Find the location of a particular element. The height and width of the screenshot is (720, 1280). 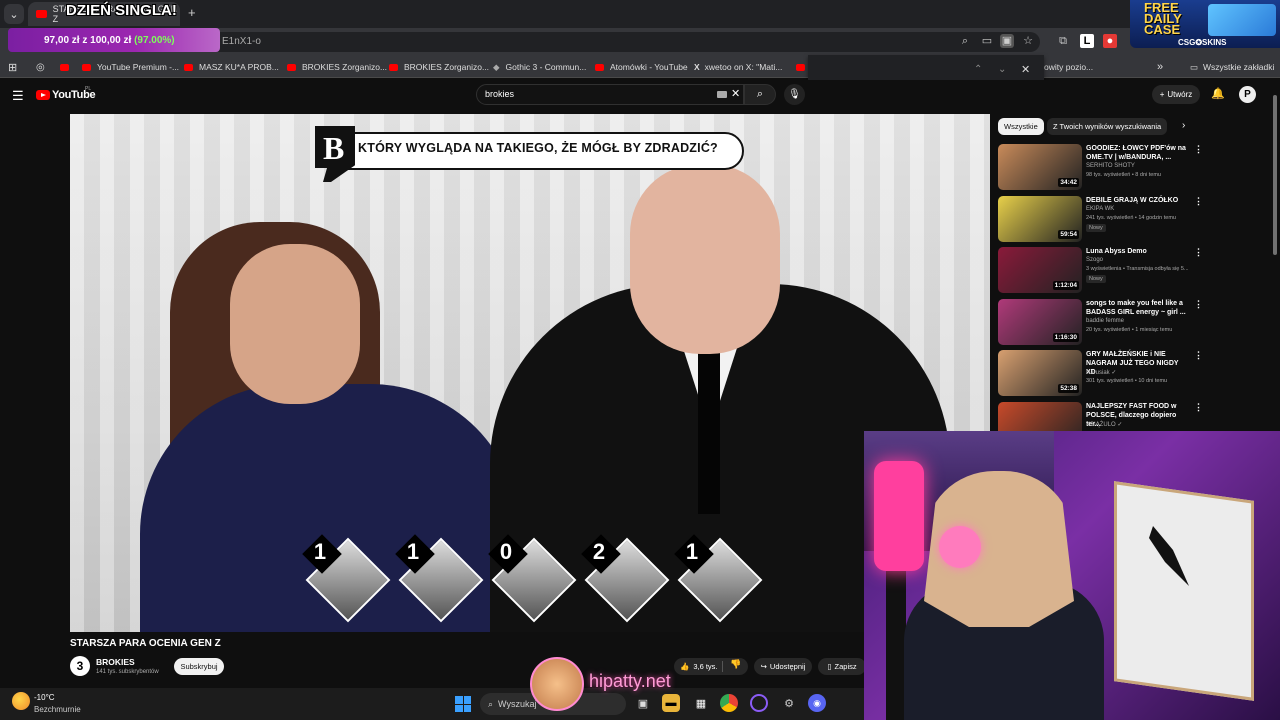

webcam-microphone is located at coordinates (899, 516).